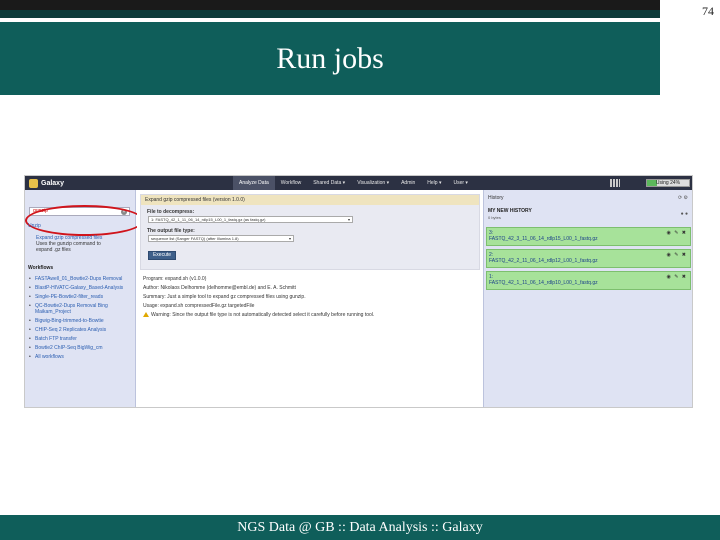  Describe the element at coordinates (329, 183) in the screenshot. I see `nav-tab: Shared Data ▾` at that location.